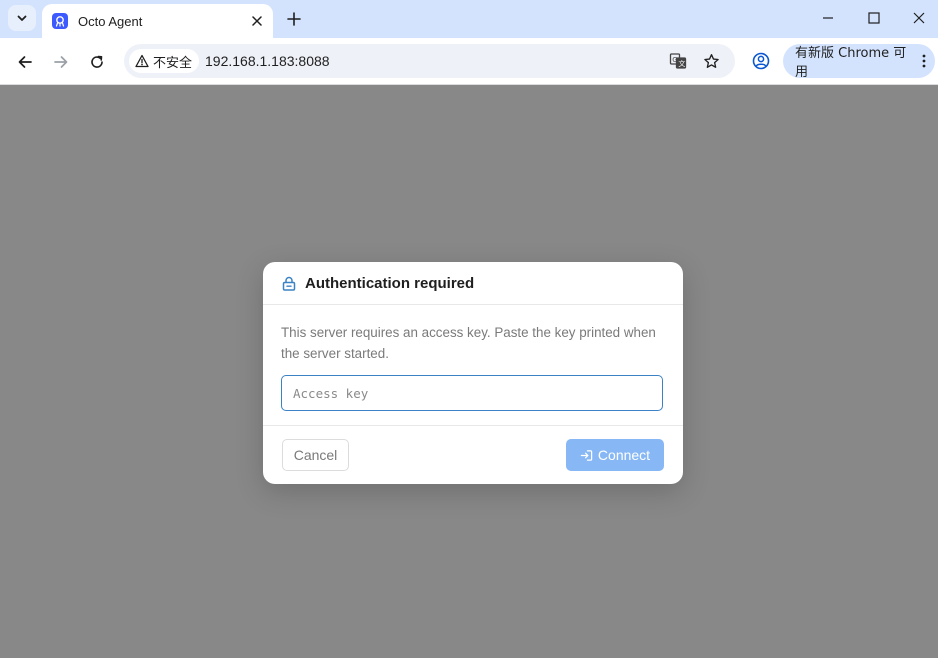 The image size is (938, 658). I want to click on profile-icon, so click(761, 61).